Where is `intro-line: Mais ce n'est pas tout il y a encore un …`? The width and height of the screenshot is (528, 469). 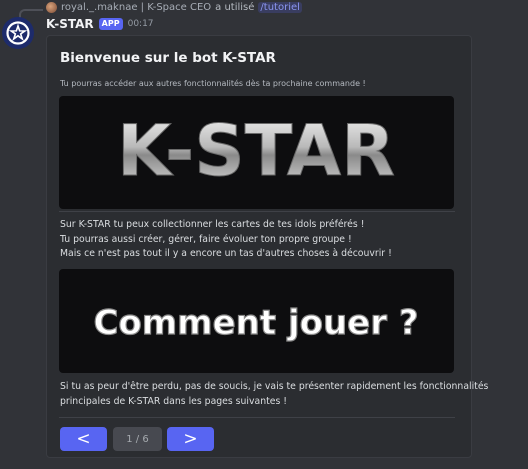 intro-line: Mais ce n'est pas tout il y a encore un … is located at coordinates (226, 253).